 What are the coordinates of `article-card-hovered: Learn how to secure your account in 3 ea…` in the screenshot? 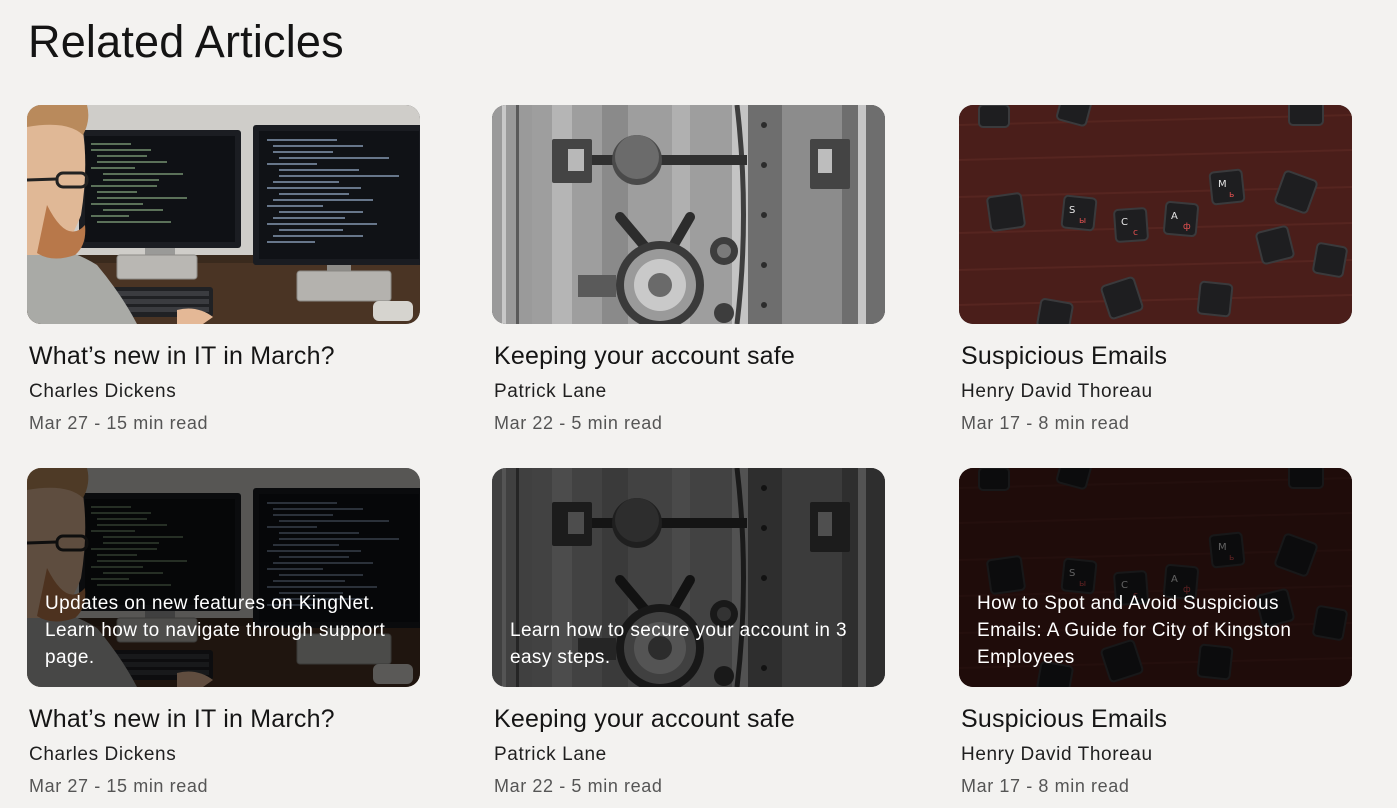 It's located at (688, 638).